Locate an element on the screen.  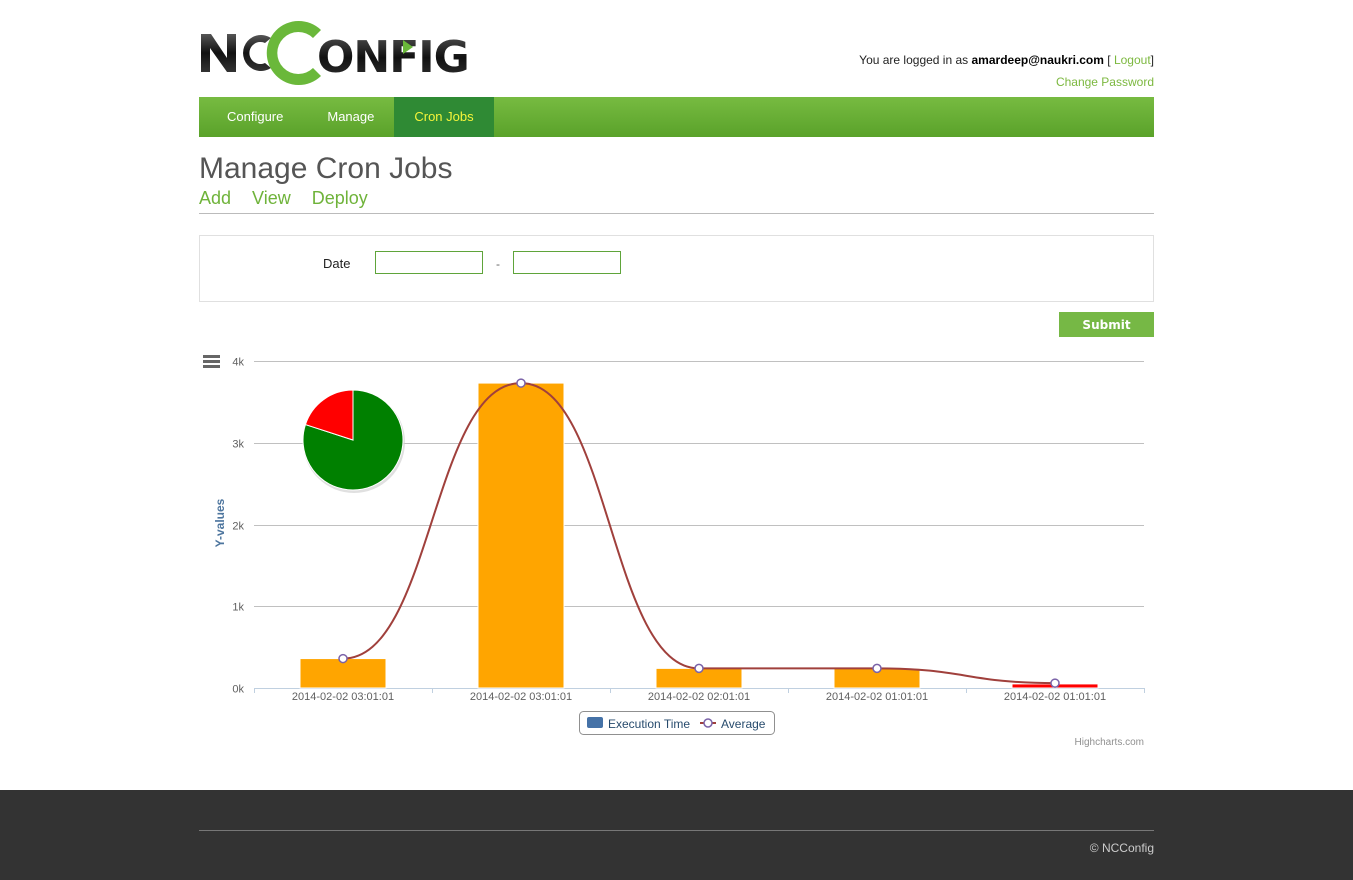
chart-menu-icon is located at coordinates (211, 361).